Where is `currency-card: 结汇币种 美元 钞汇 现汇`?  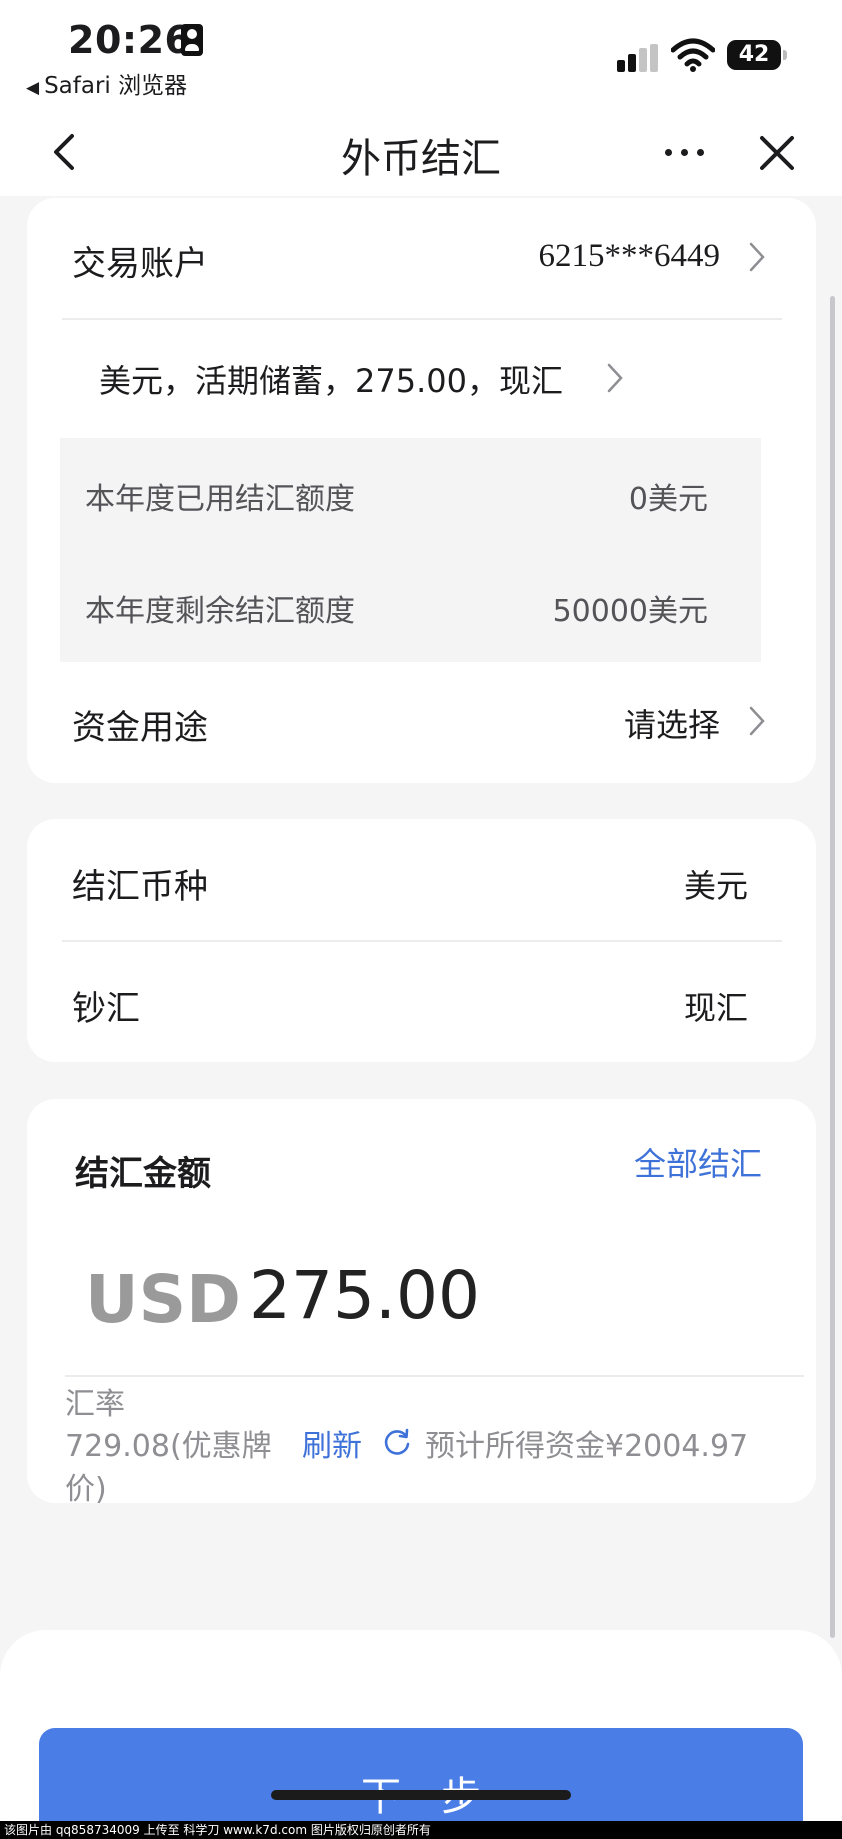 currency-card: 结汇币种 美元 钞汇 现汇 is located at coordinates (421, 940).